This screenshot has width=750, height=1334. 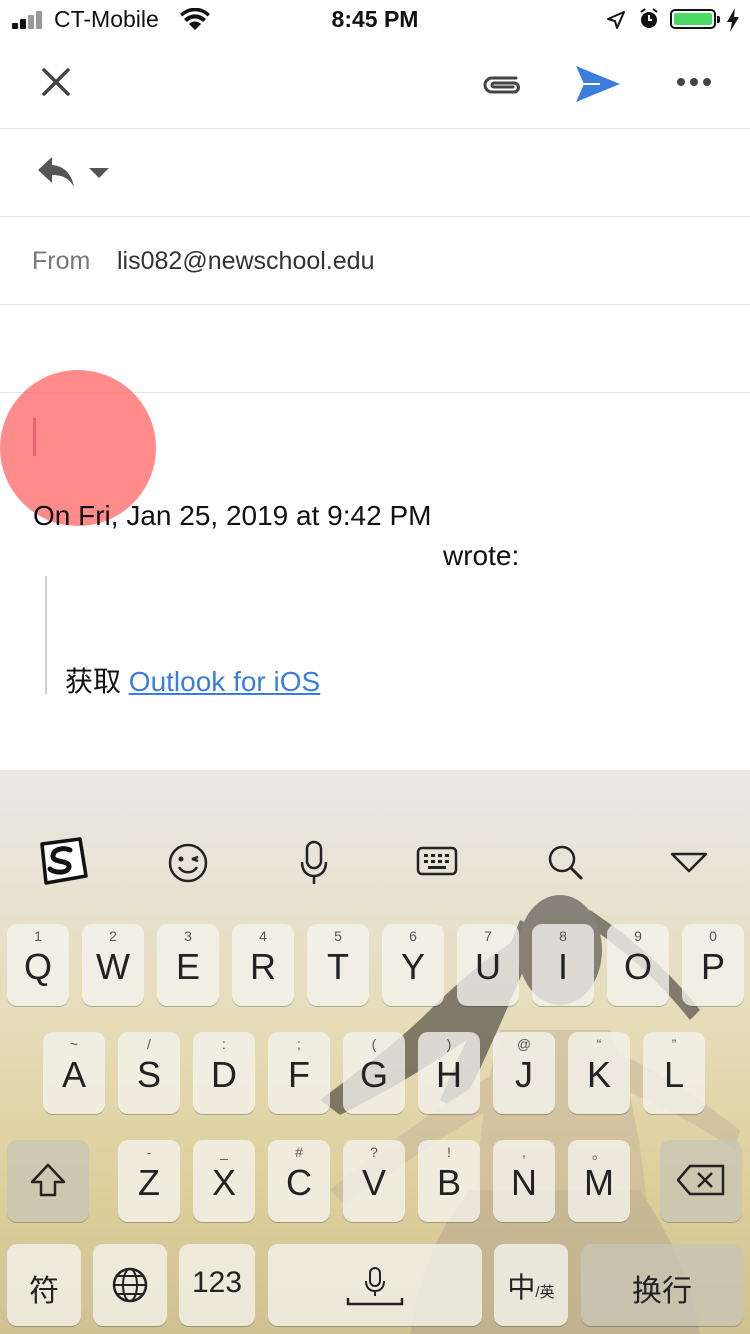 I want to click on key-secondary-label: :, so click(x=224, y=1044).